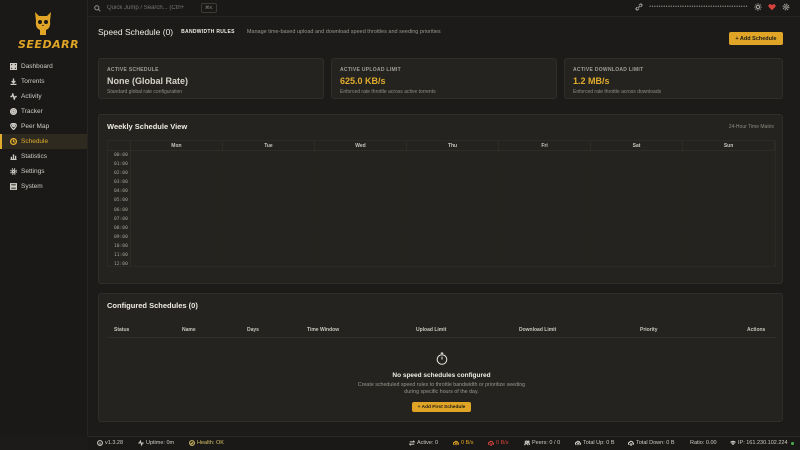  Describe the element at coordinates (121, 330) in the screenshot. I see `column-header-status: Status` at that location.